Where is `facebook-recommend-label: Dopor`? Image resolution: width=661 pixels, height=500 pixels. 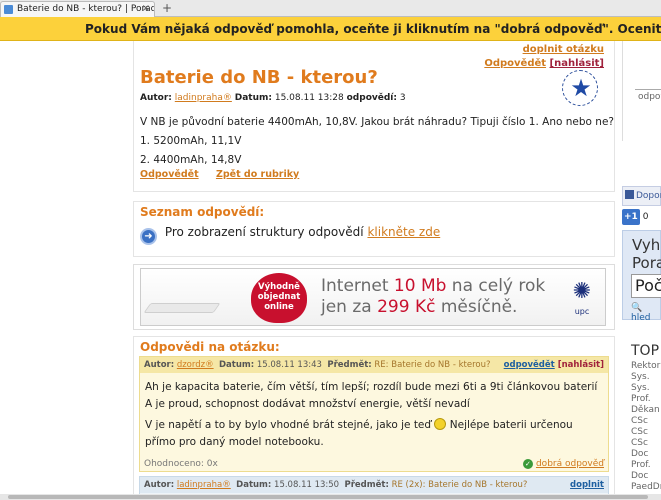 facebook-recommend-label: Dopor is located at coordinates (648, 196).